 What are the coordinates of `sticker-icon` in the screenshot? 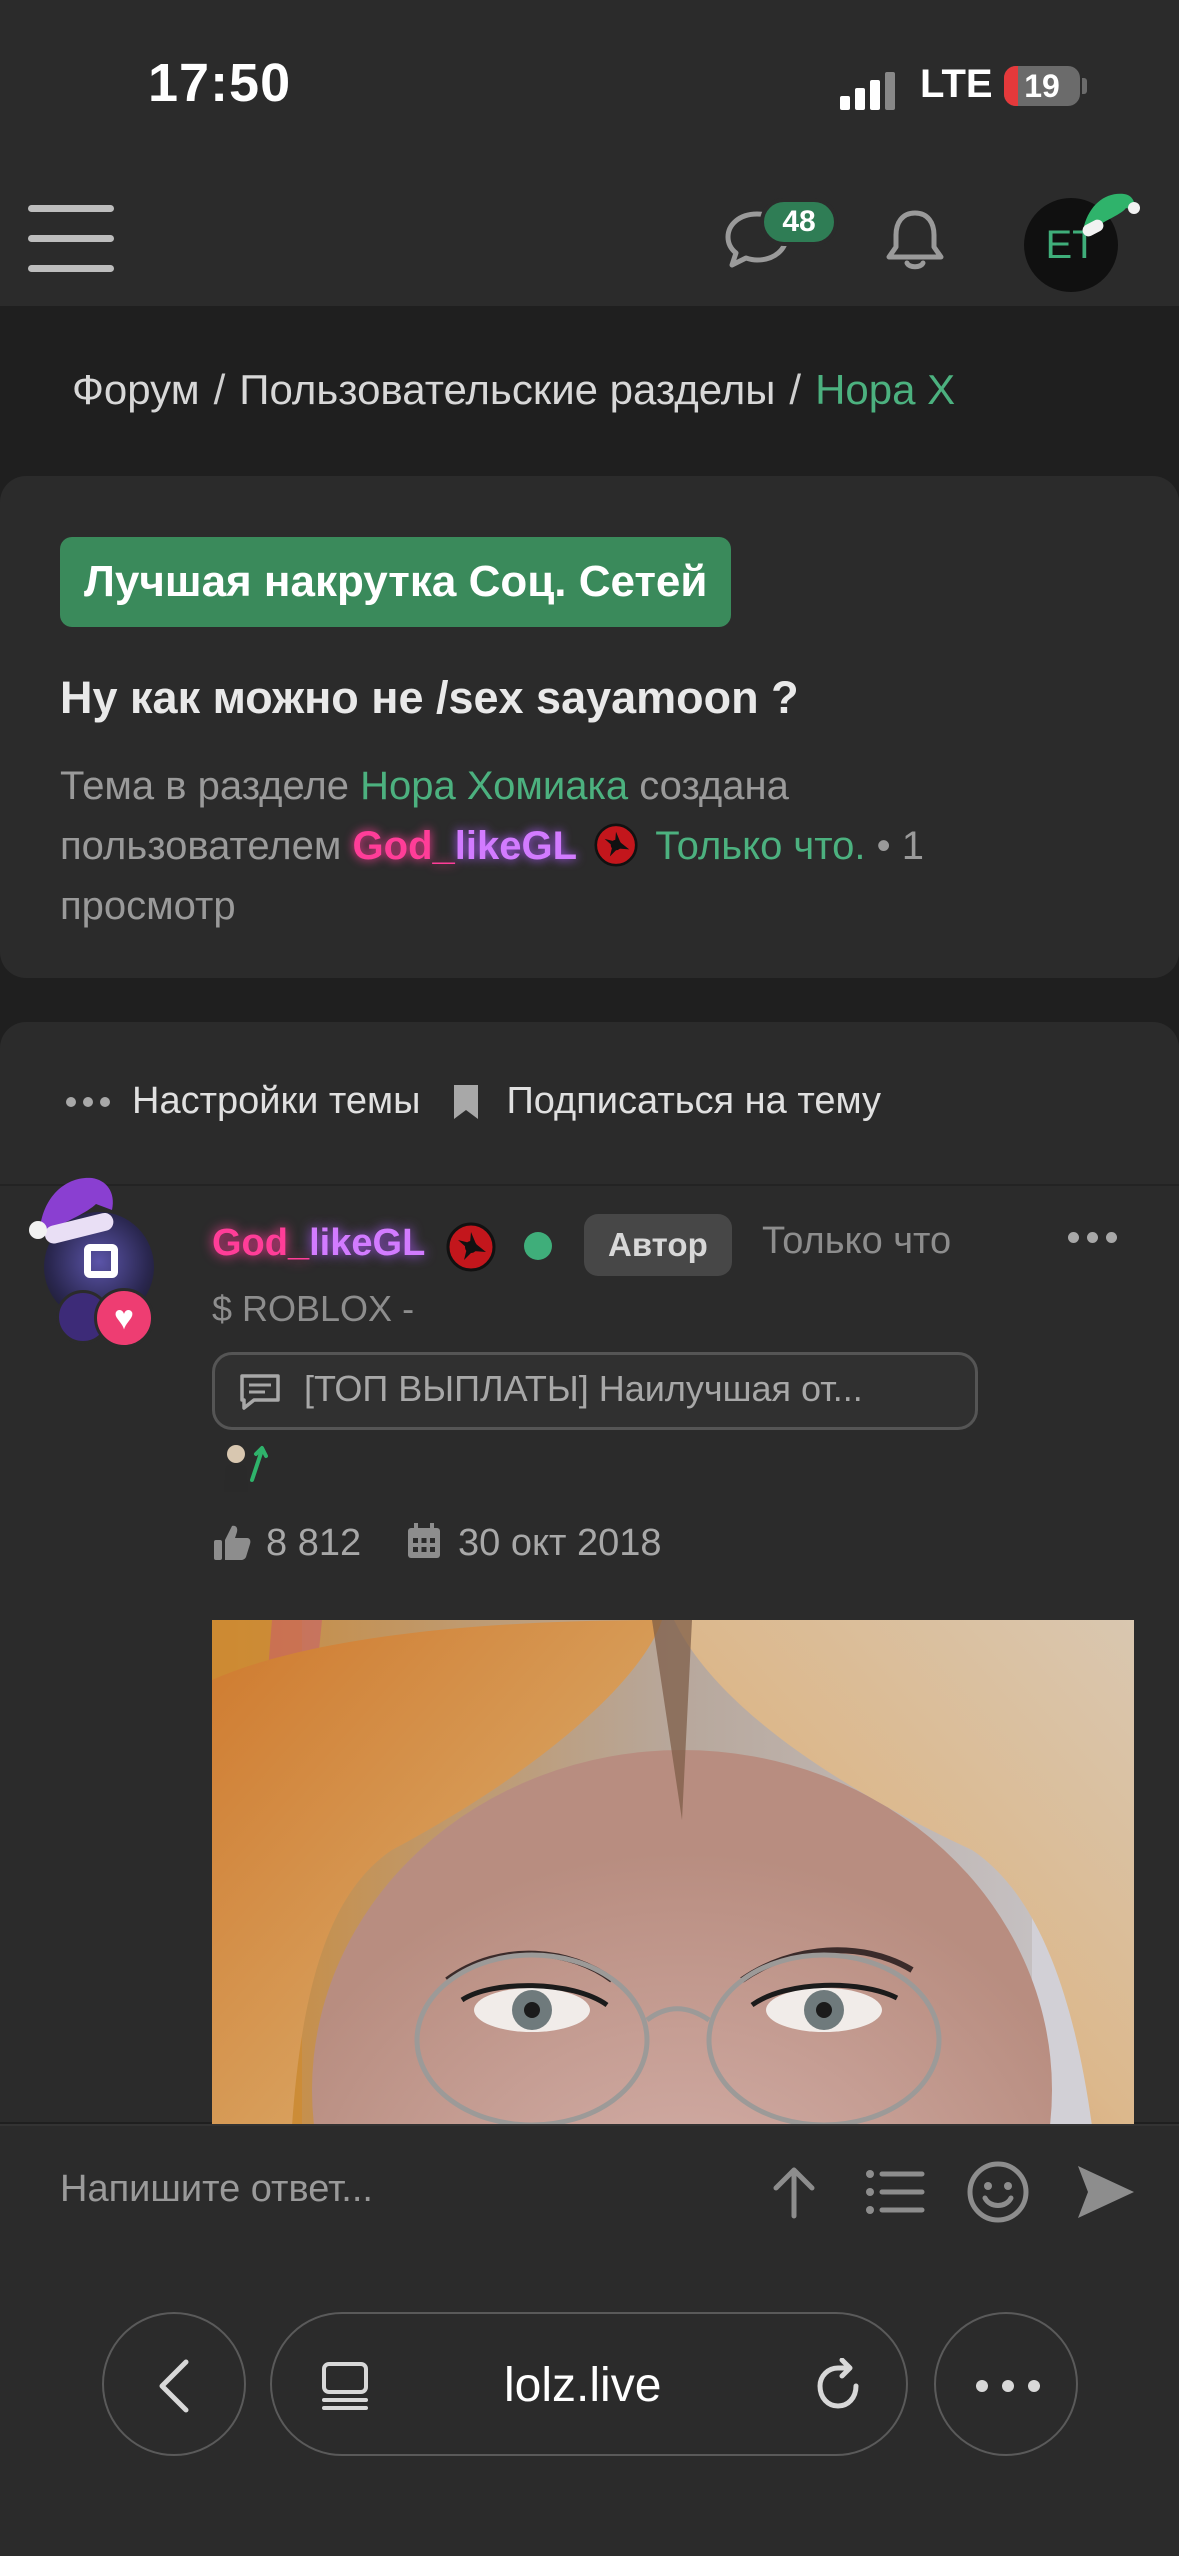 It's located at (246, 1468).